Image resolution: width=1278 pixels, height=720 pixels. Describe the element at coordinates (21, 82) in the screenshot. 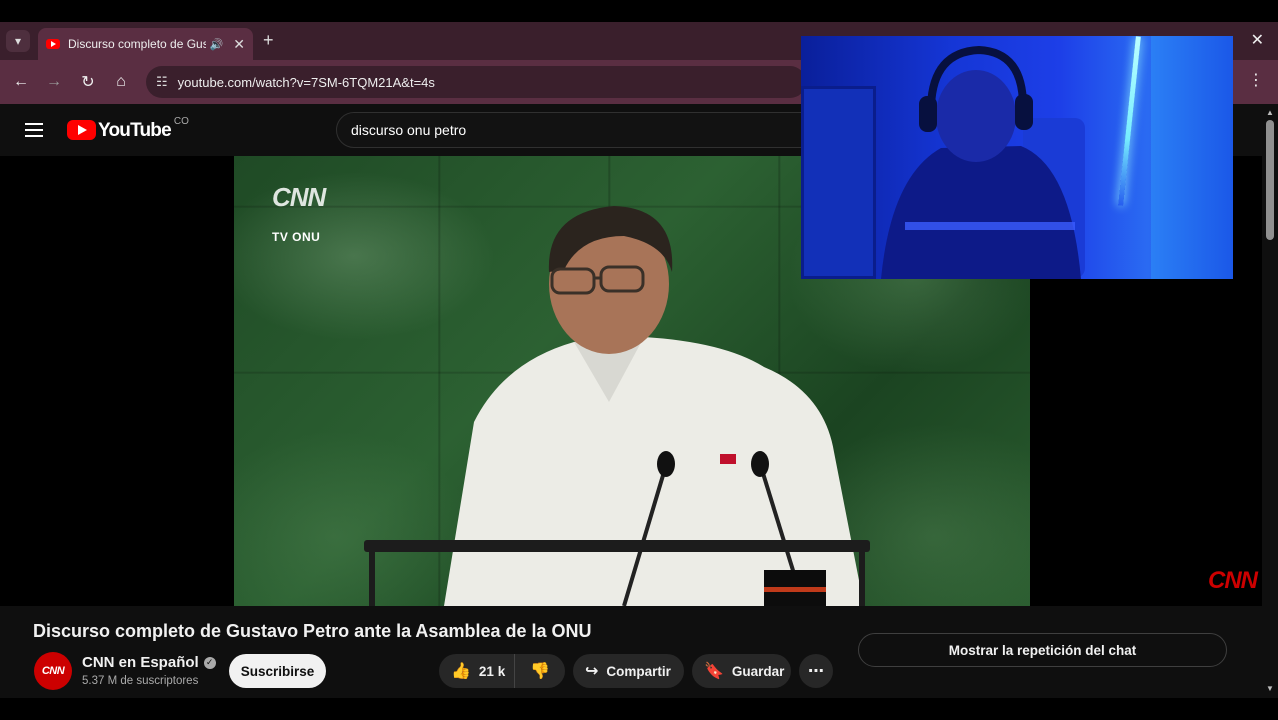

I see `back-button: ←` at that location.